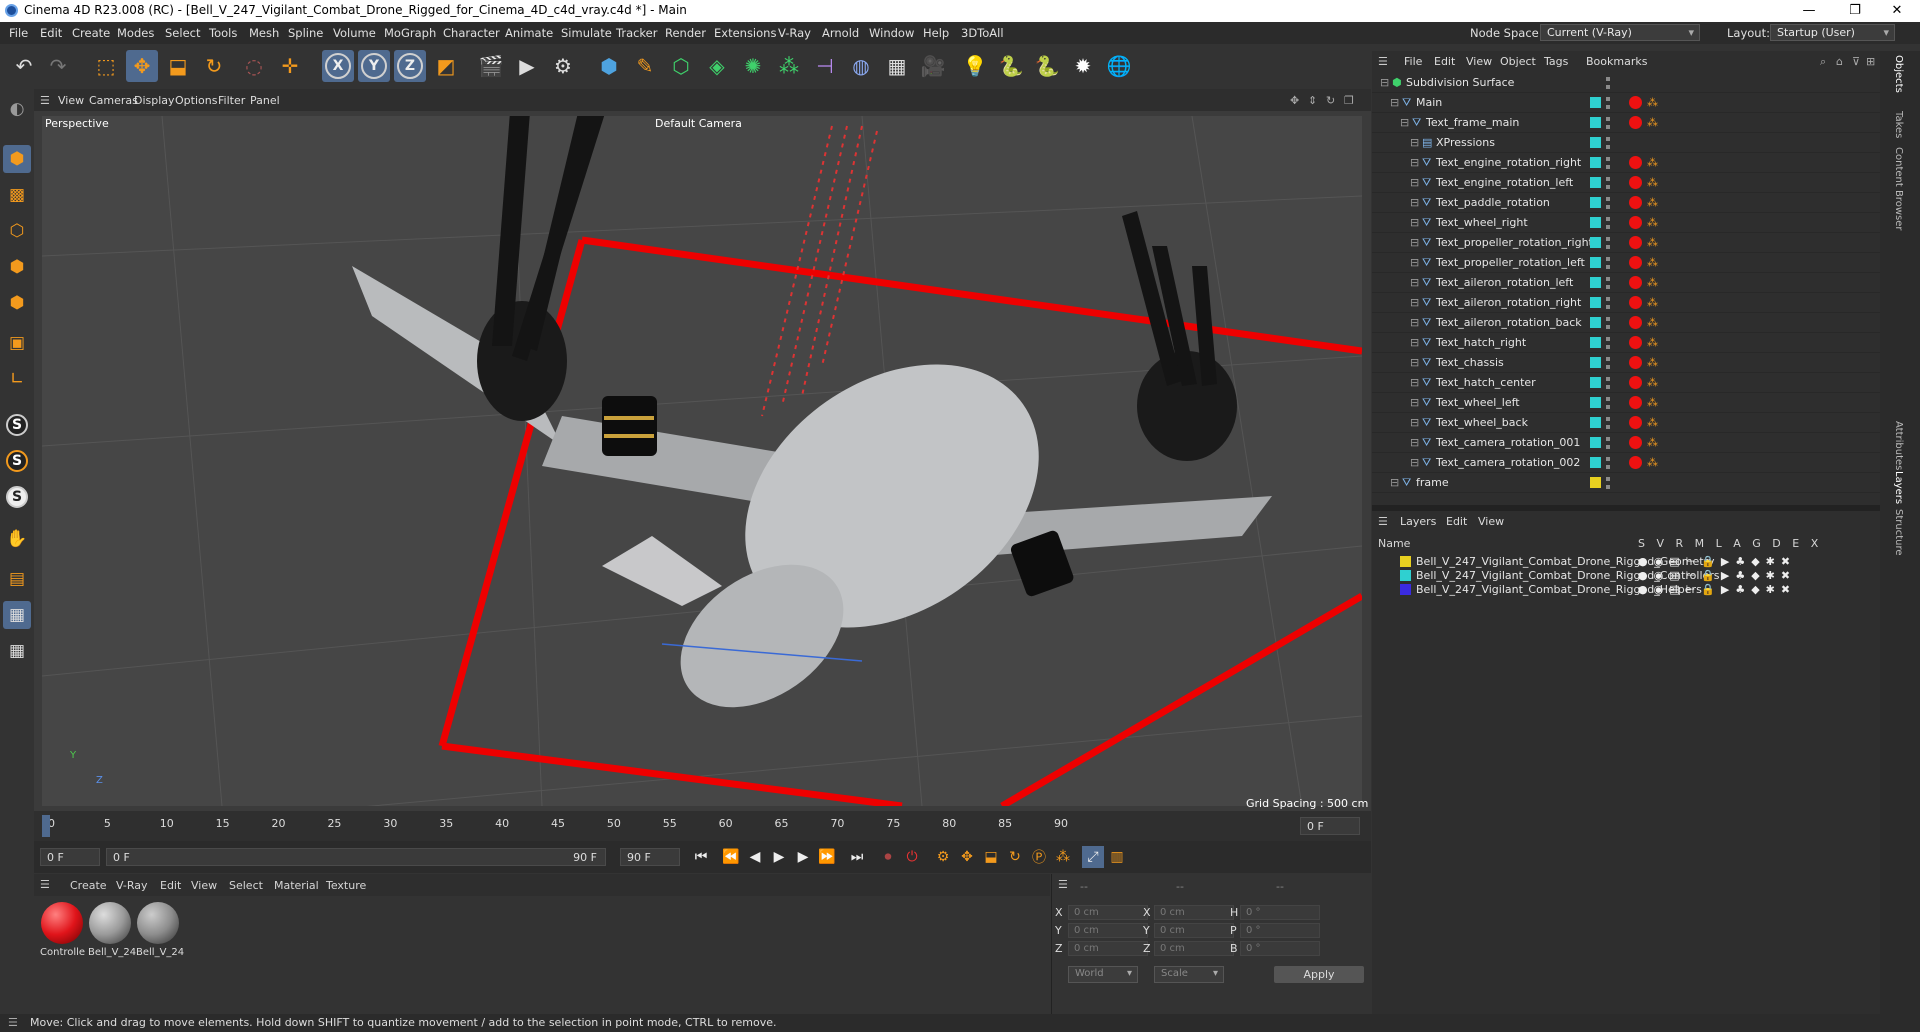 Image resolution: width=1920 pixels, height=1032 pixels. I want to click on object-search-icon: ⌕, so click(1823, 62).